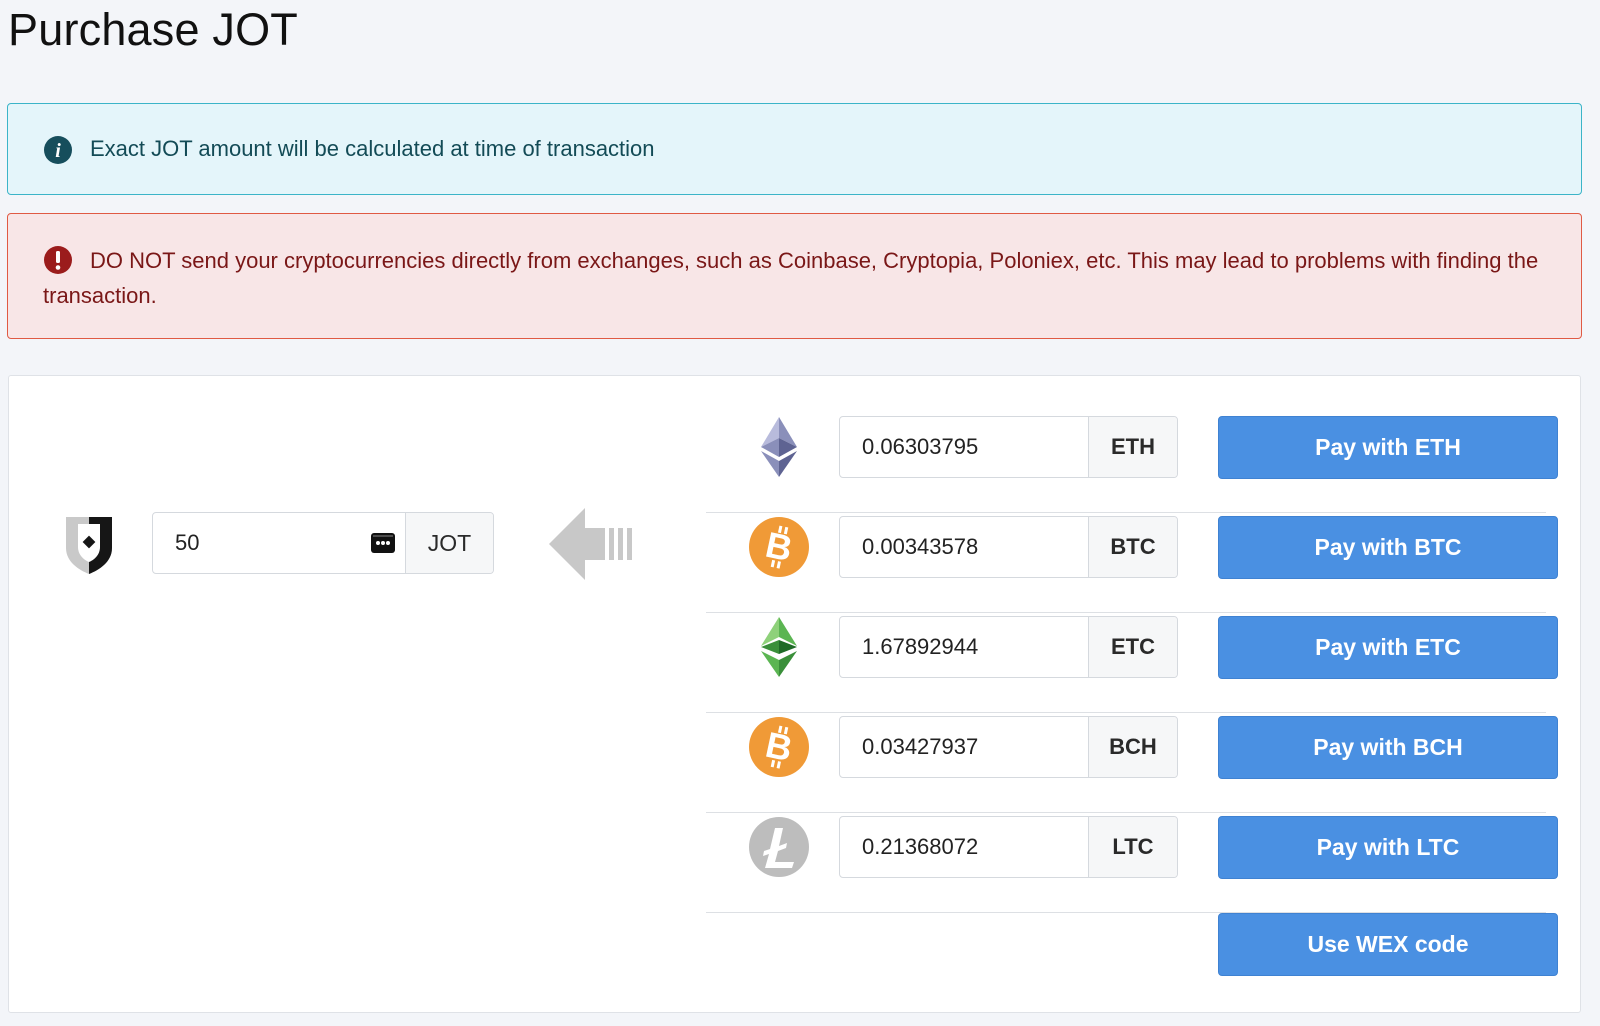  I want to click on etc-unit-label: ETC, so click(1132, 647).